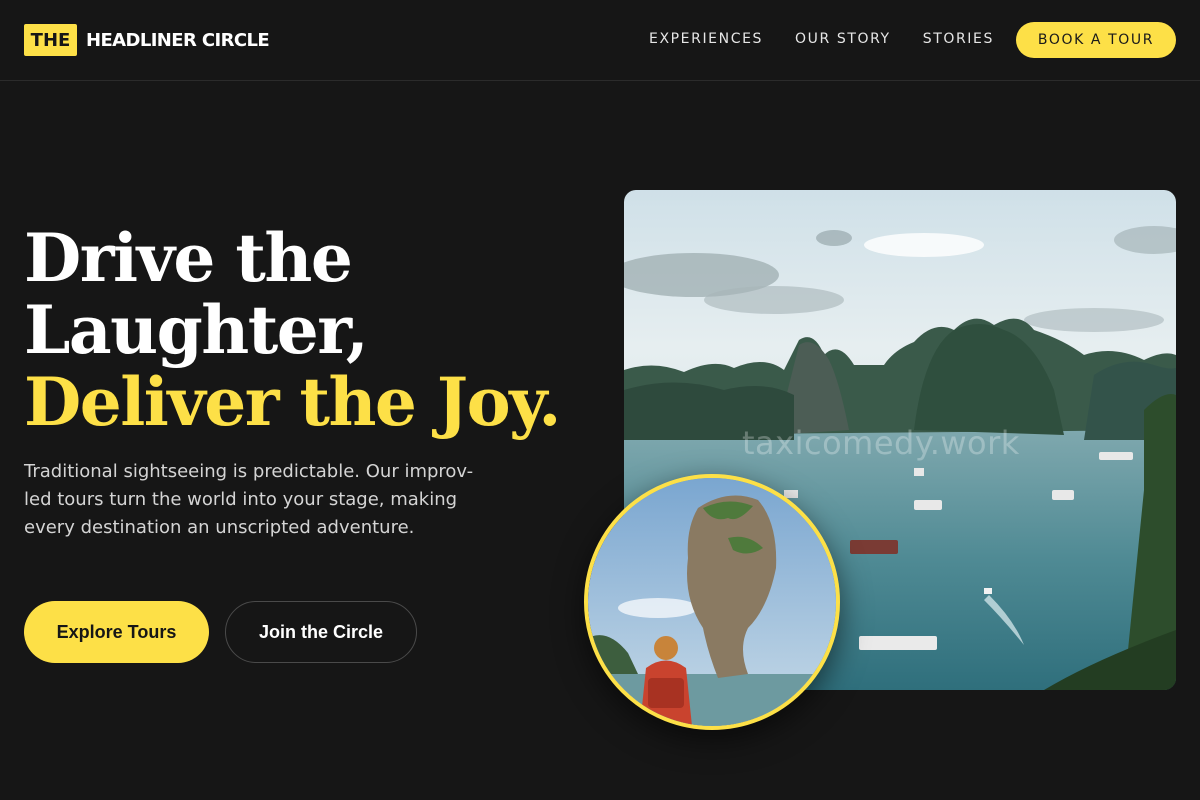 The height and width of the screenshot is (800, 1200). I want to click on hero-title: Drive the Laughter, Deliver the Joy., so click(292, 330).